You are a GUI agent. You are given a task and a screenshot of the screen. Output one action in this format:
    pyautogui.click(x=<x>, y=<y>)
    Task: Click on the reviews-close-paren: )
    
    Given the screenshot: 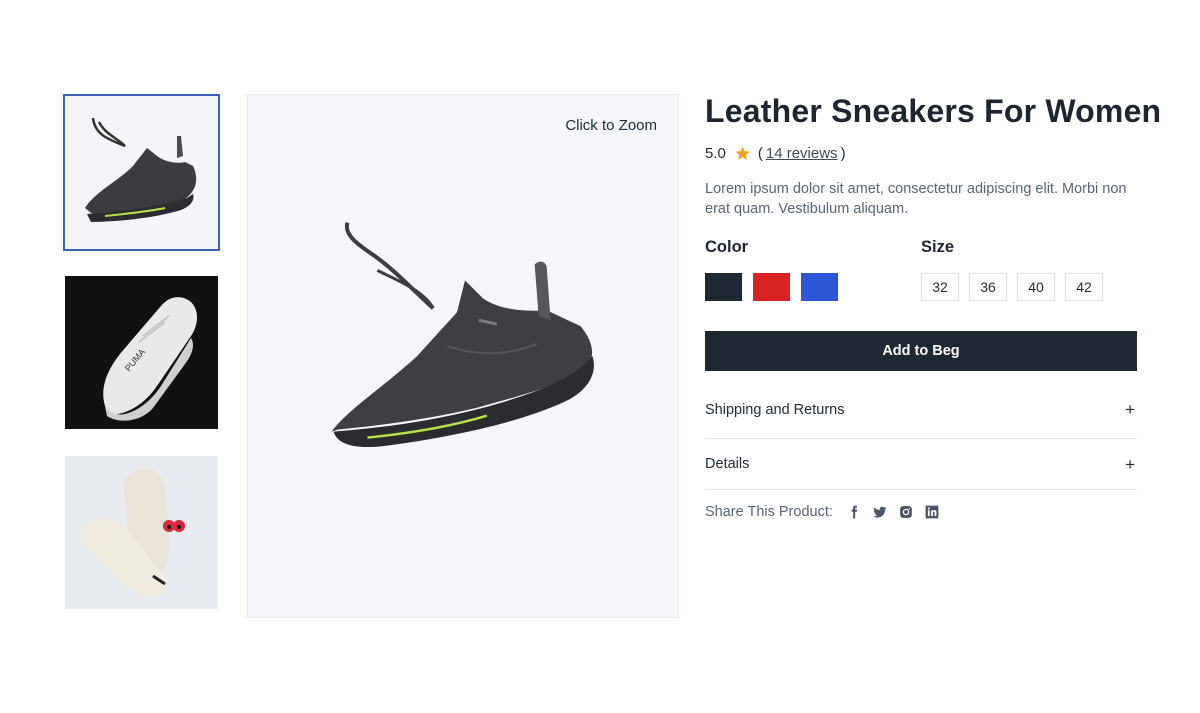 What is the action you would take?
    pyautogui.click(x=843, y=153)
    